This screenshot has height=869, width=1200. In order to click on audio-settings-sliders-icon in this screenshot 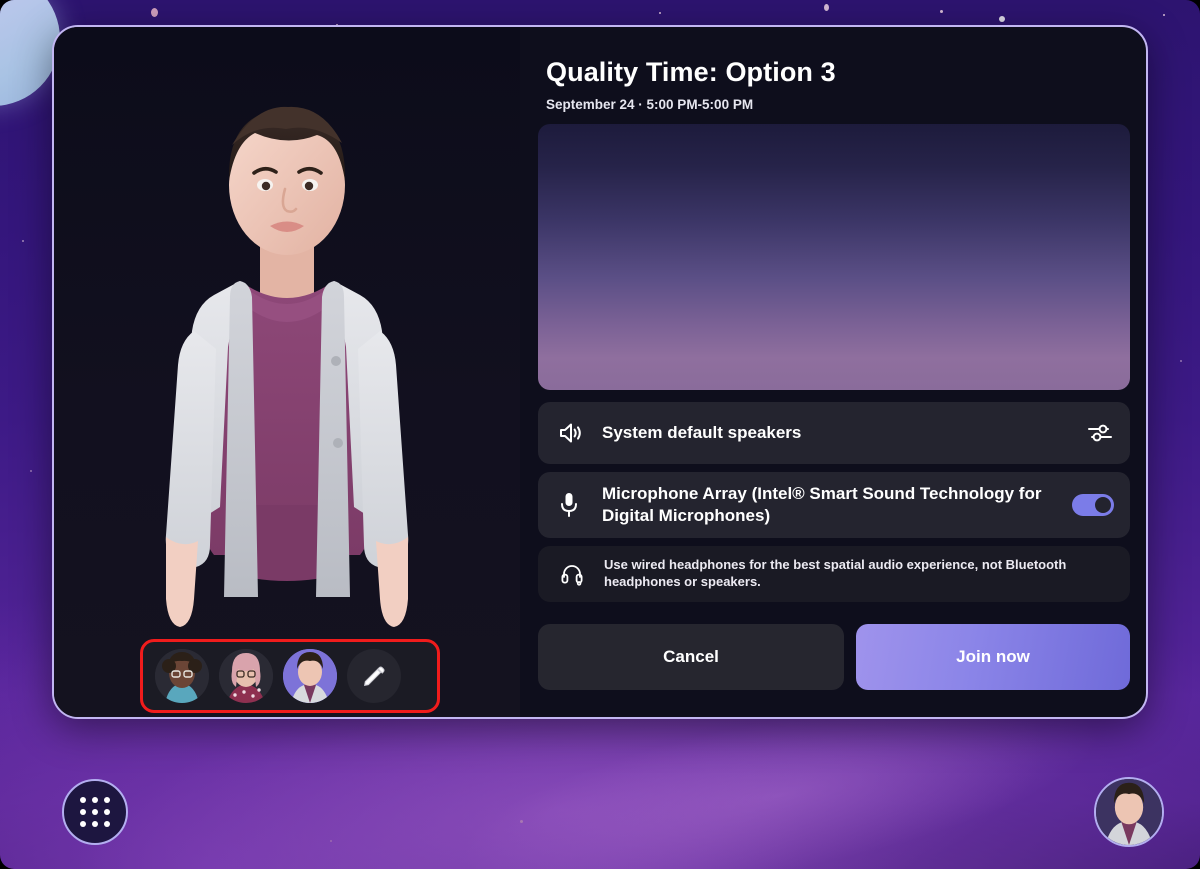, I will do `click(1100, 433)`.